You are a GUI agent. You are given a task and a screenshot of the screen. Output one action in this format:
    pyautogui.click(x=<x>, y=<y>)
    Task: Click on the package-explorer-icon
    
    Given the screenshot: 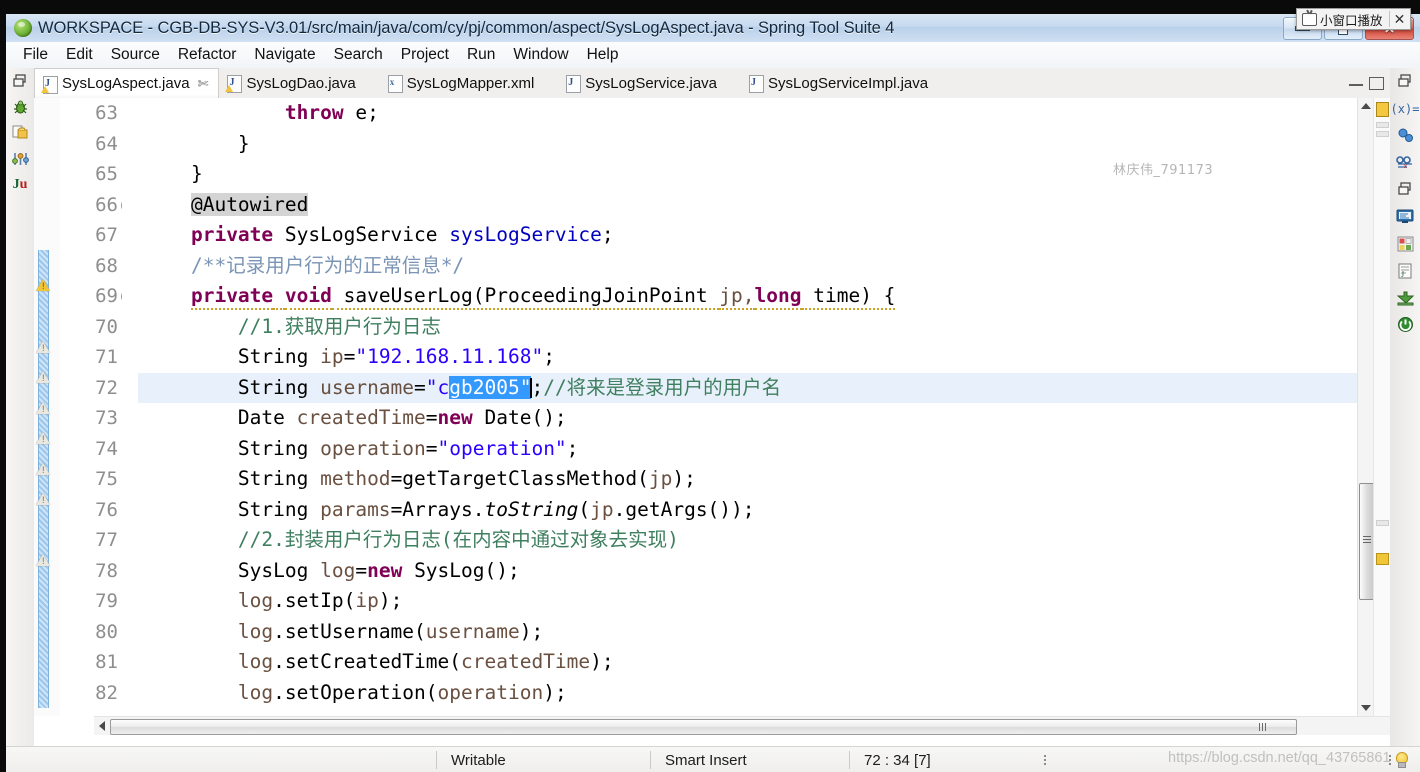 What is the action you would take?
    pyautogui.click(x=20, y=133)
    